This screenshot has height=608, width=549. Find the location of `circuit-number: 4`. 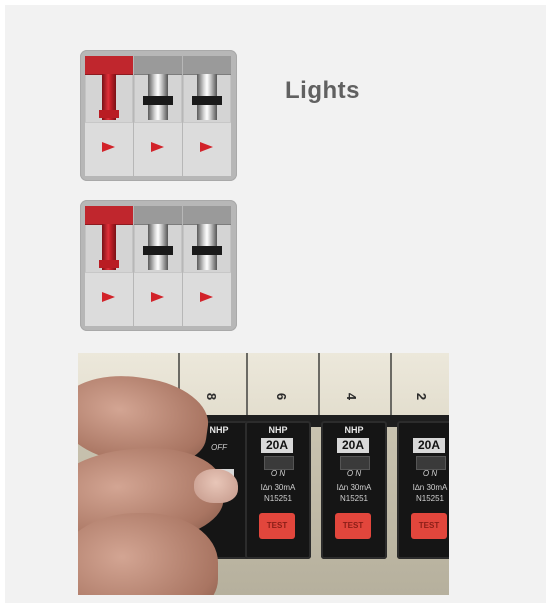

circuit-number: 4 is located at coordinates (352, 396).